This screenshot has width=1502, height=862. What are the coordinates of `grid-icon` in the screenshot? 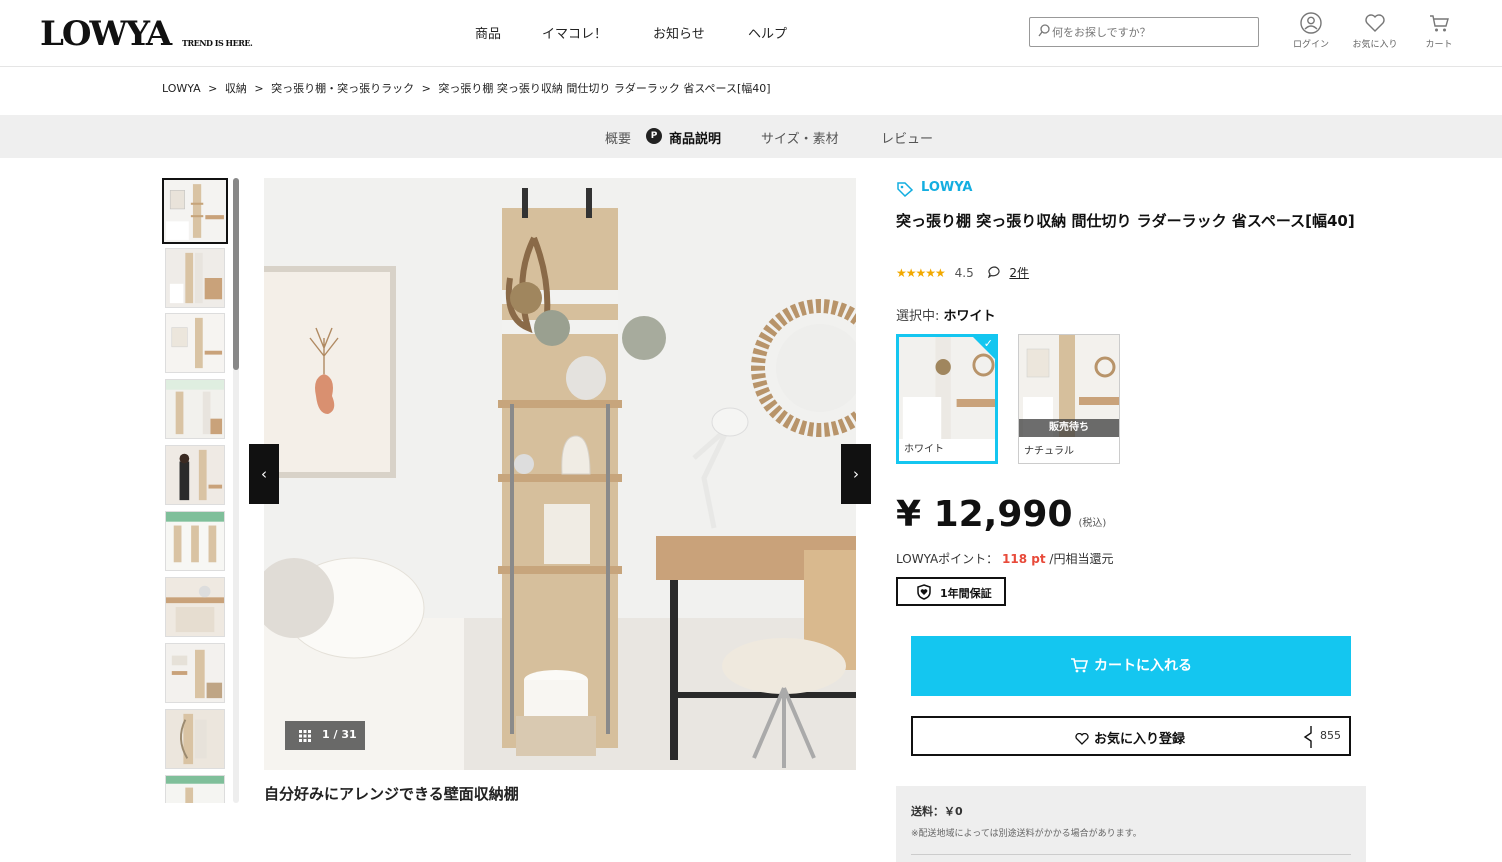 It's located at (305, 736).